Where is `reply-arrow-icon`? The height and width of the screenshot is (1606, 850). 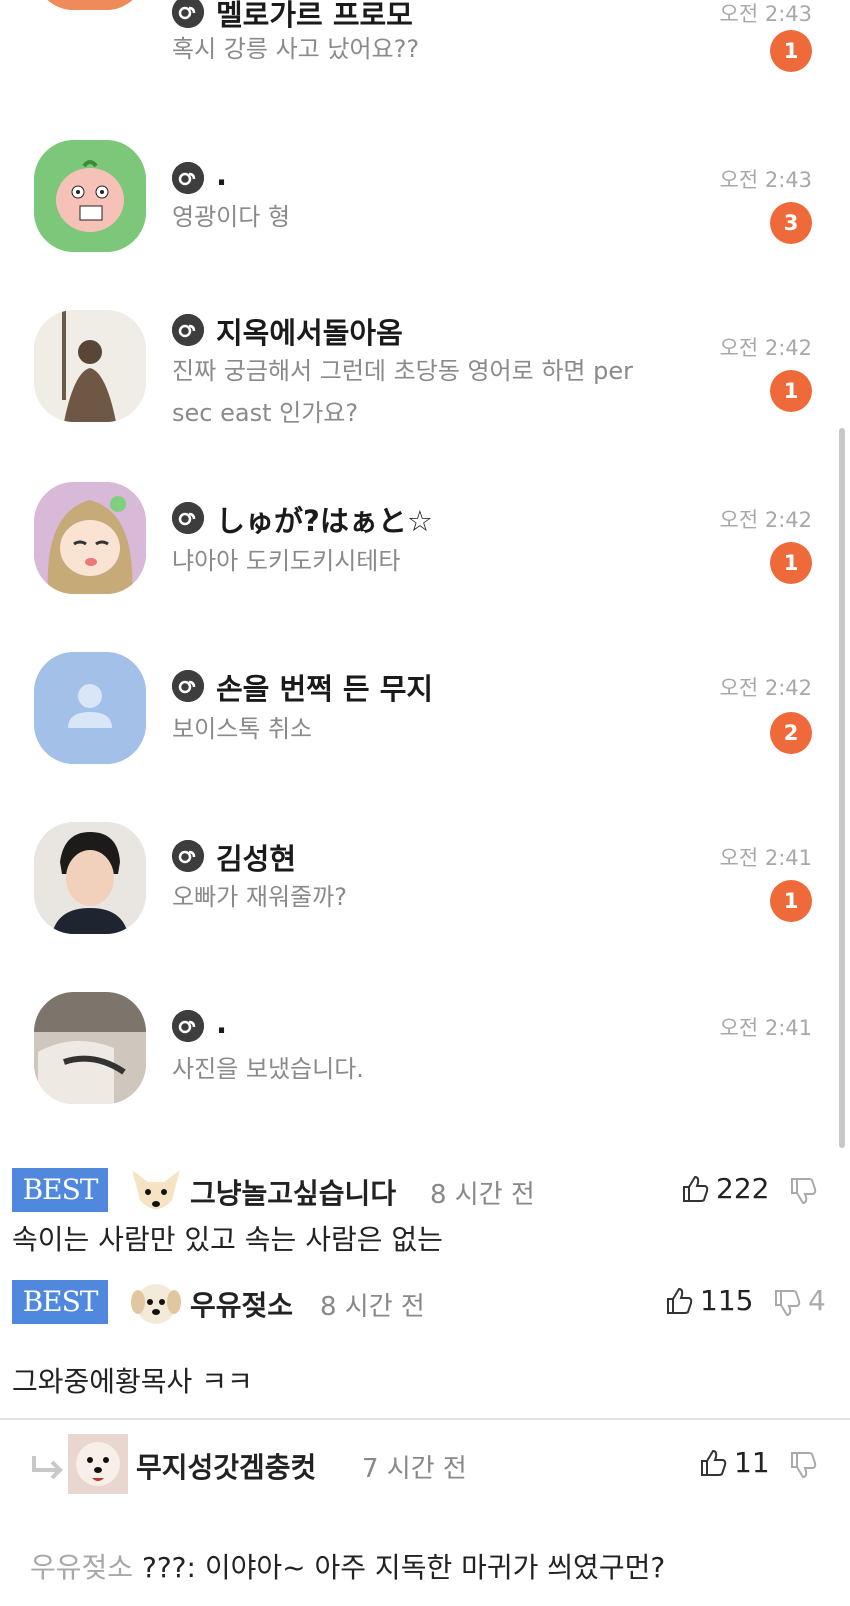
reply-arrow-icon is located at coordinates (47, 1467).